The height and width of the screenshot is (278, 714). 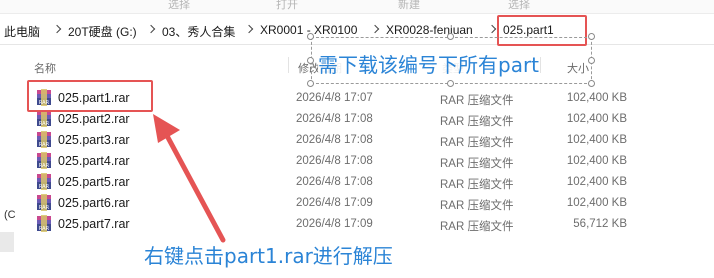 What do you see at coordinates (409, 6) in the screenshot?
I see `ribbon-item: 新建` at bounding box center [409, 6].